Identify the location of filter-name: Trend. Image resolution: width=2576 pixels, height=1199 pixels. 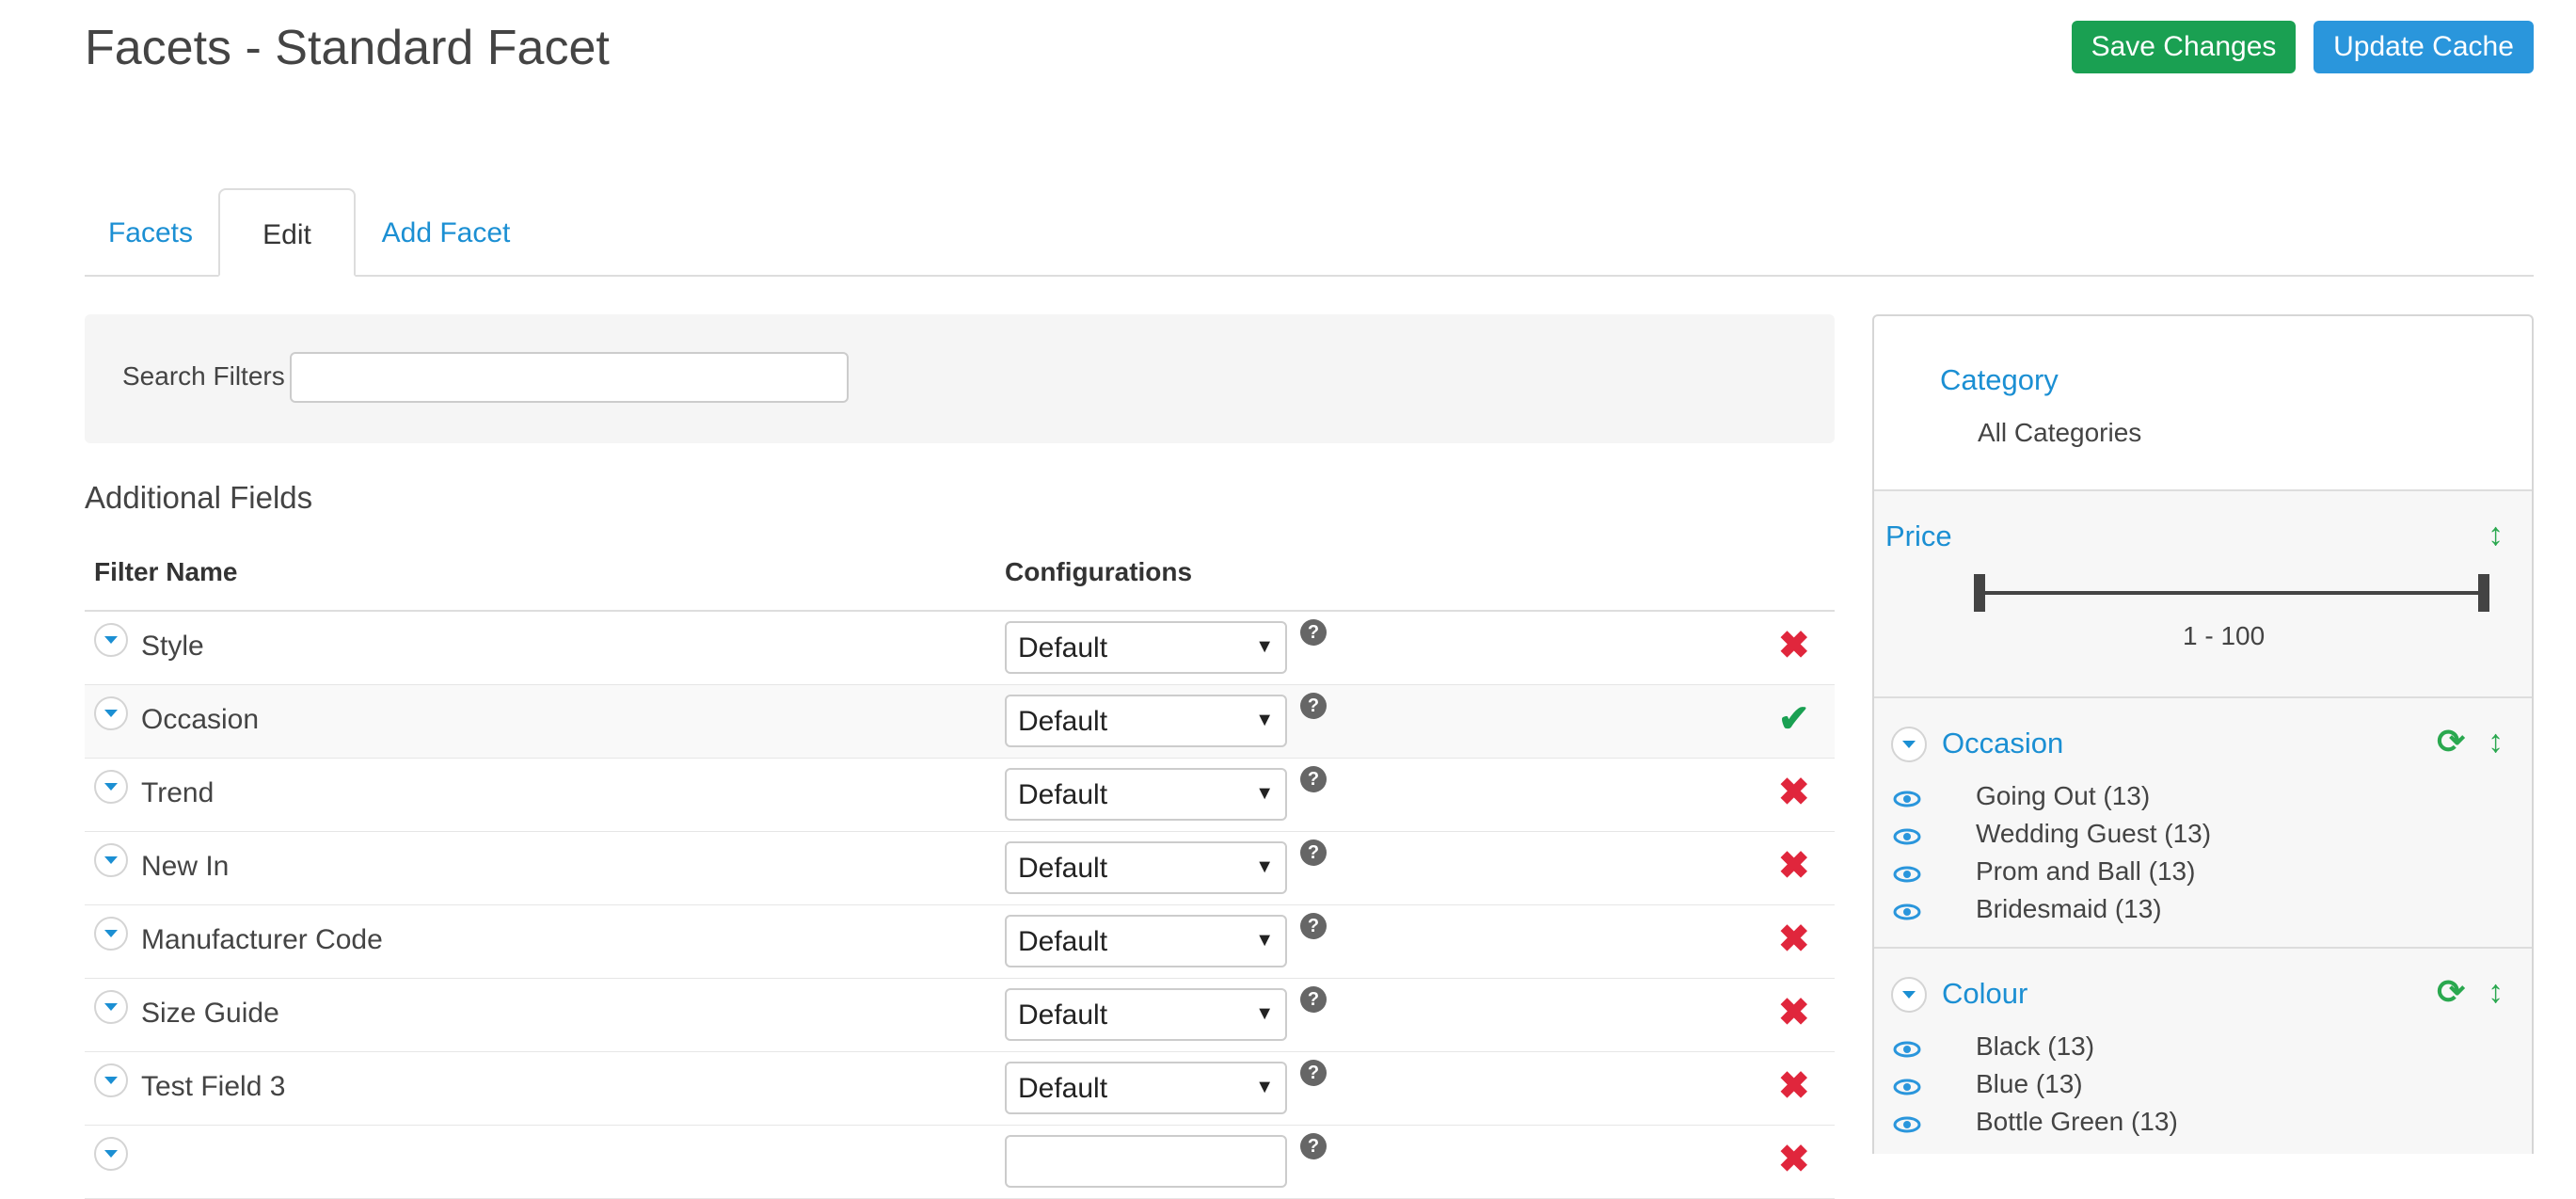
(178, 793).